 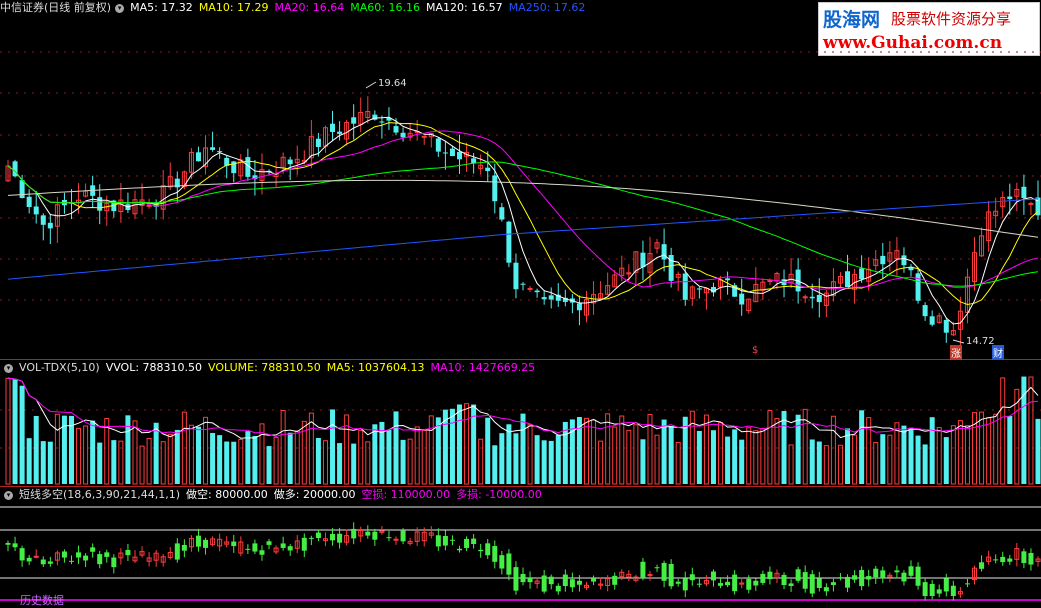 What do you see at coordinates (392, 83) in the screenshot?
I see `high-price-label: 19.64` at bounding box center [392, 83].